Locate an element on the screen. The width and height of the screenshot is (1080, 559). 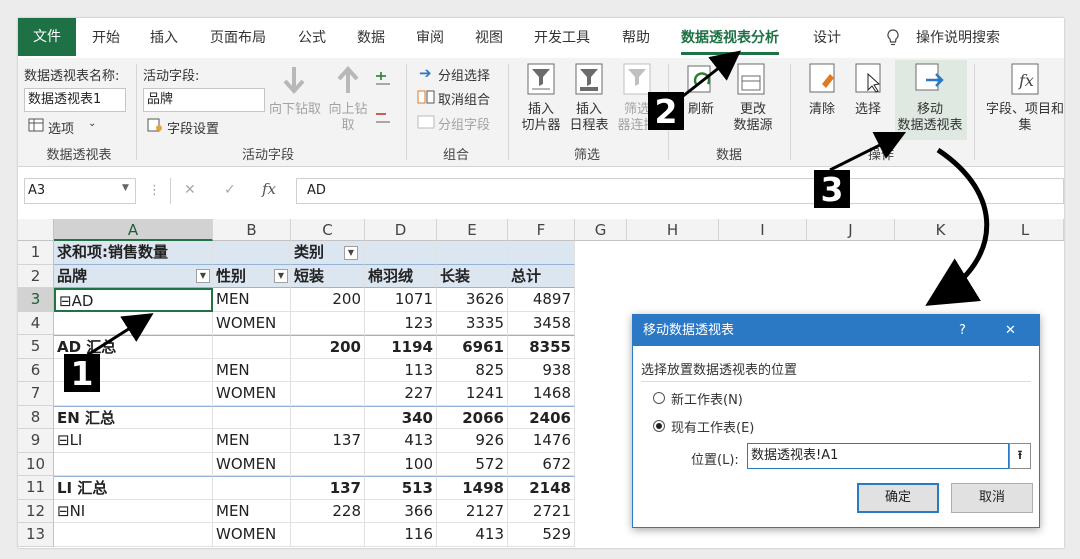
arrow-to-move-button is located at coordinates (868, 151).